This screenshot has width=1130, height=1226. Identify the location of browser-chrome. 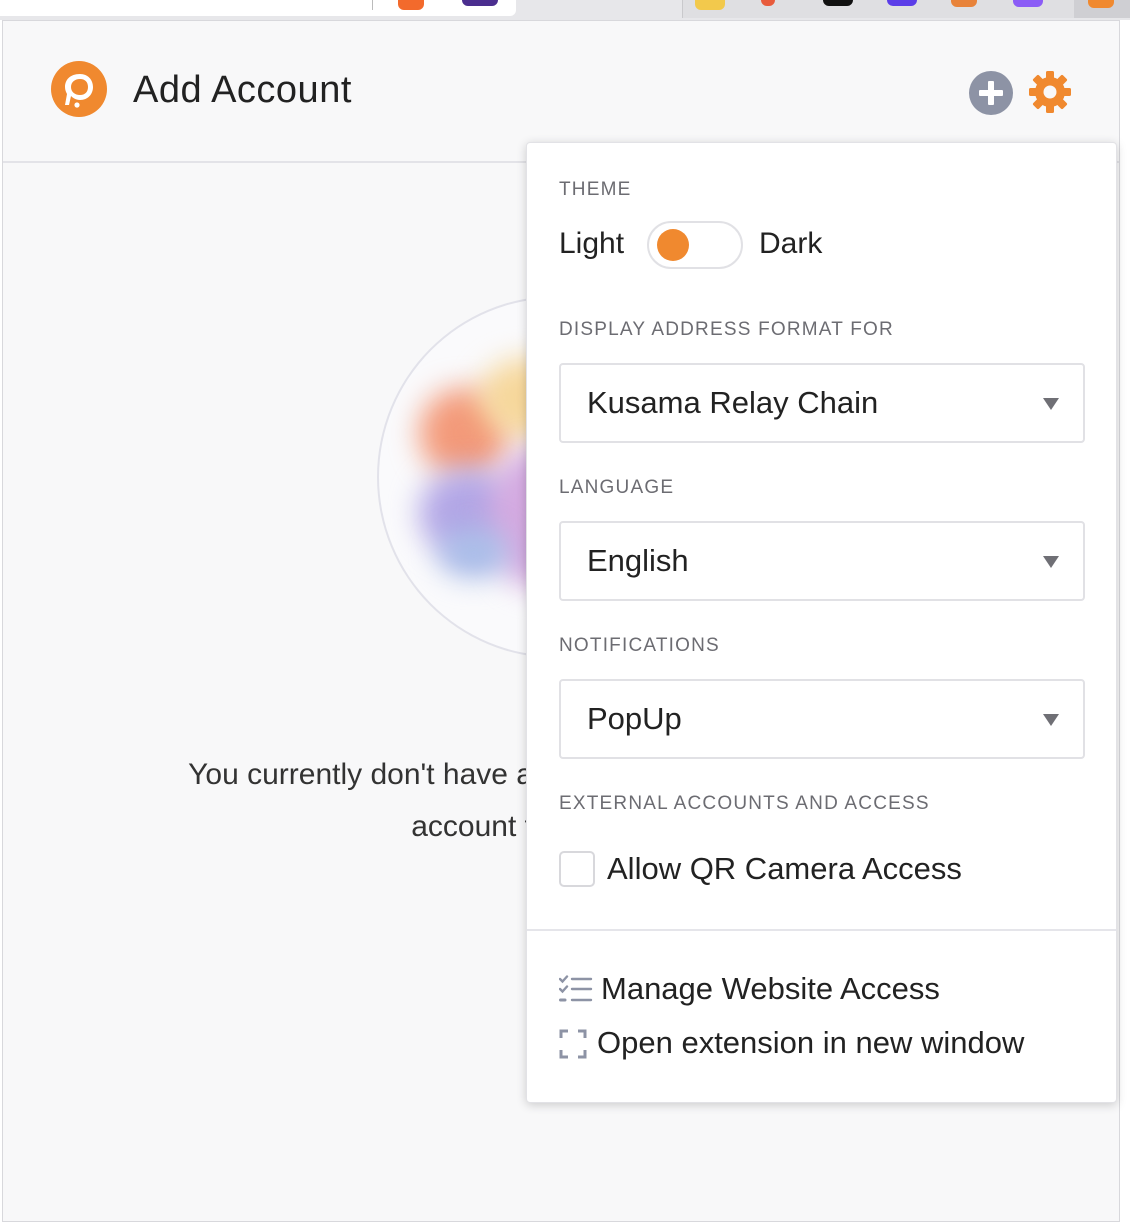
(565, 10).